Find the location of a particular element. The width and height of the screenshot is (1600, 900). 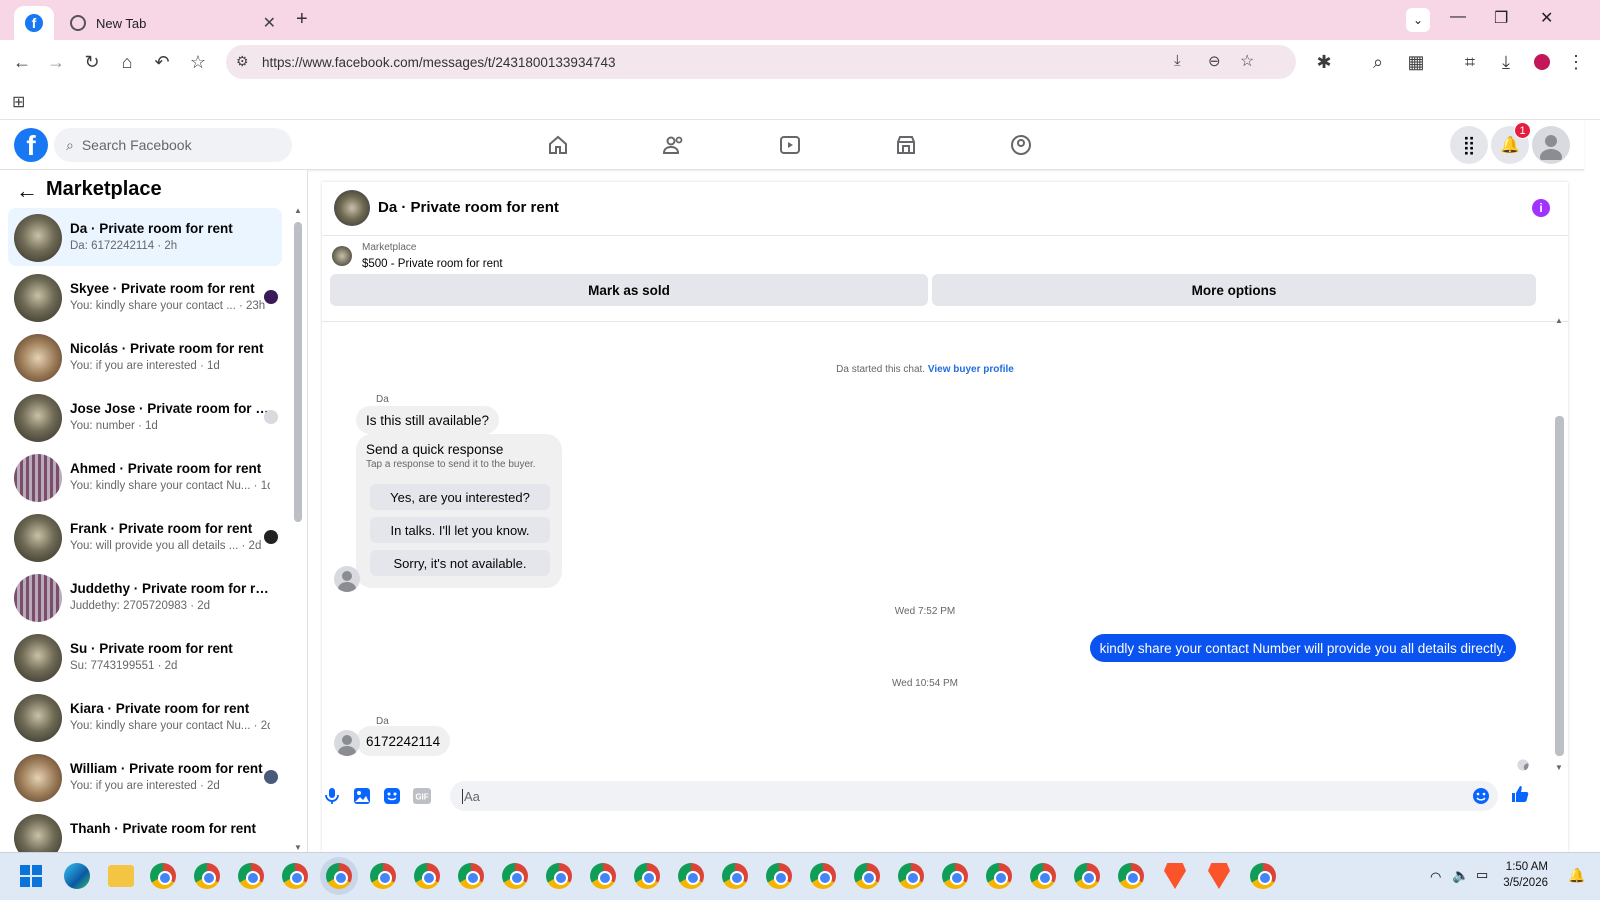

install-app-icon: ⤓ is located at coordinates (1177, 60).